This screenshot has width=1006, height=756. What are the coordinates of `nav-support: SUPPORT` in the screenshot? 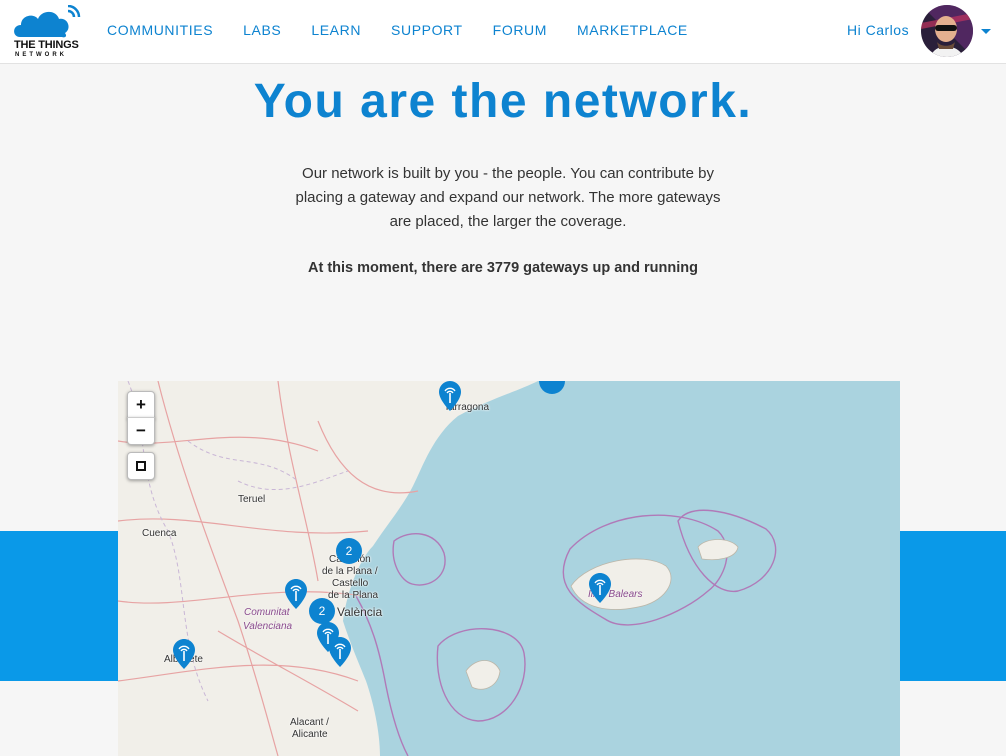 It's located at (427, 30).